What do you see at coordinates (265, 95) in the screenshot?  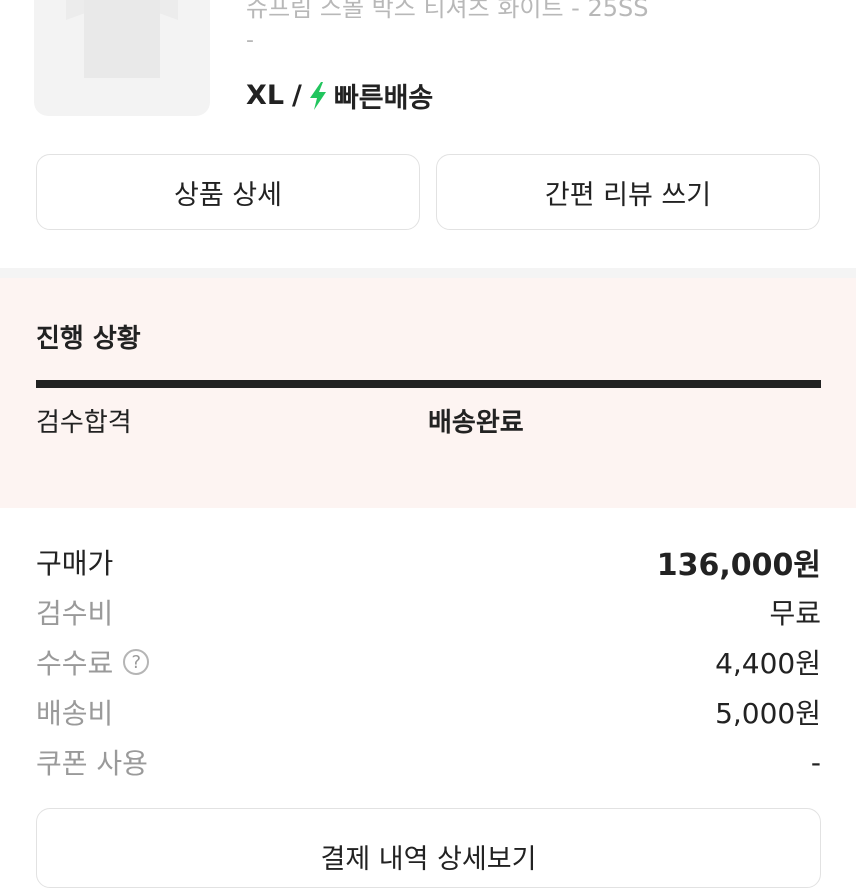 I see `size-label: XL` at bounding box center [265, 95].